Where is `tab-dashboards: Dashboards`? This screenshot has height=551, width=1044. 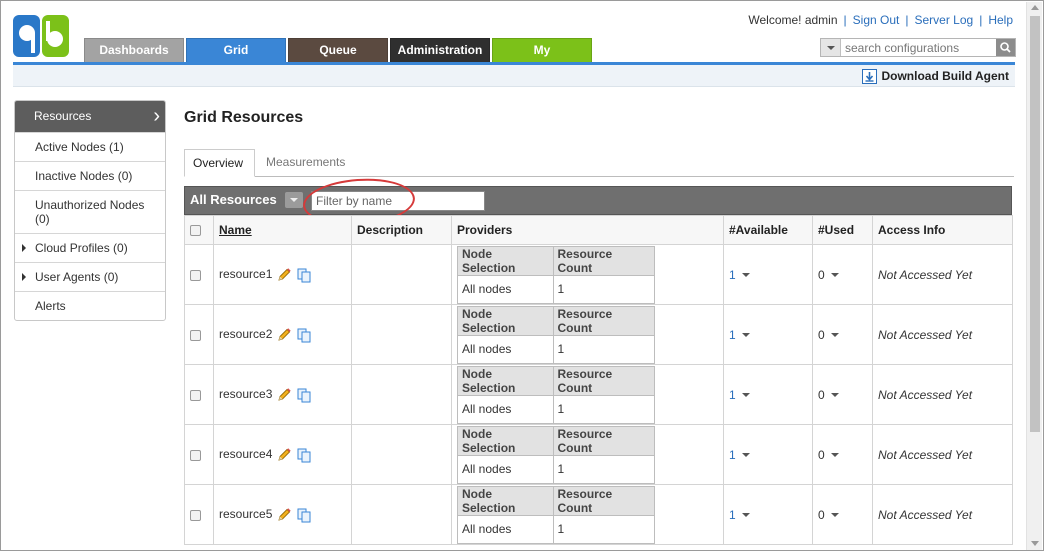 tab-dashboards: Dashboards is located at coordinates (134, 50).